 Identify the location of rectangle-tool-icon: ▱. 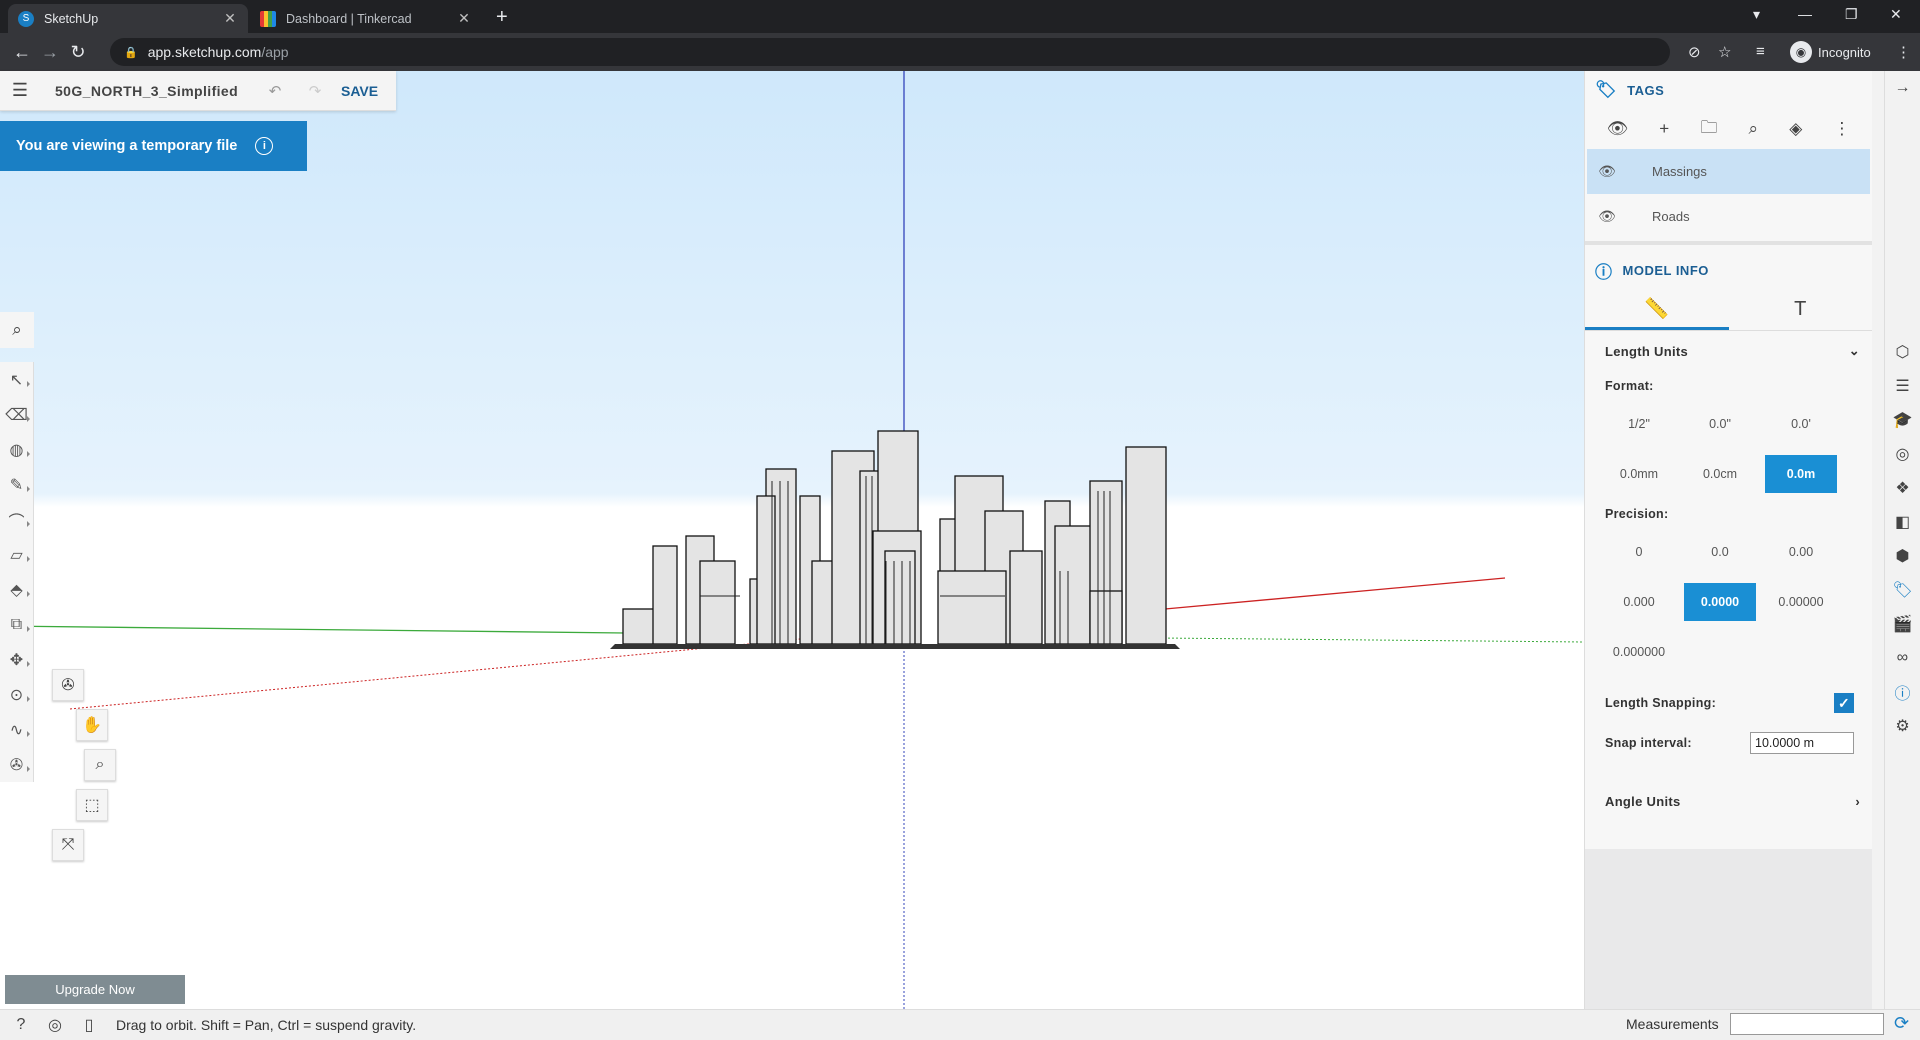
(16, 554).